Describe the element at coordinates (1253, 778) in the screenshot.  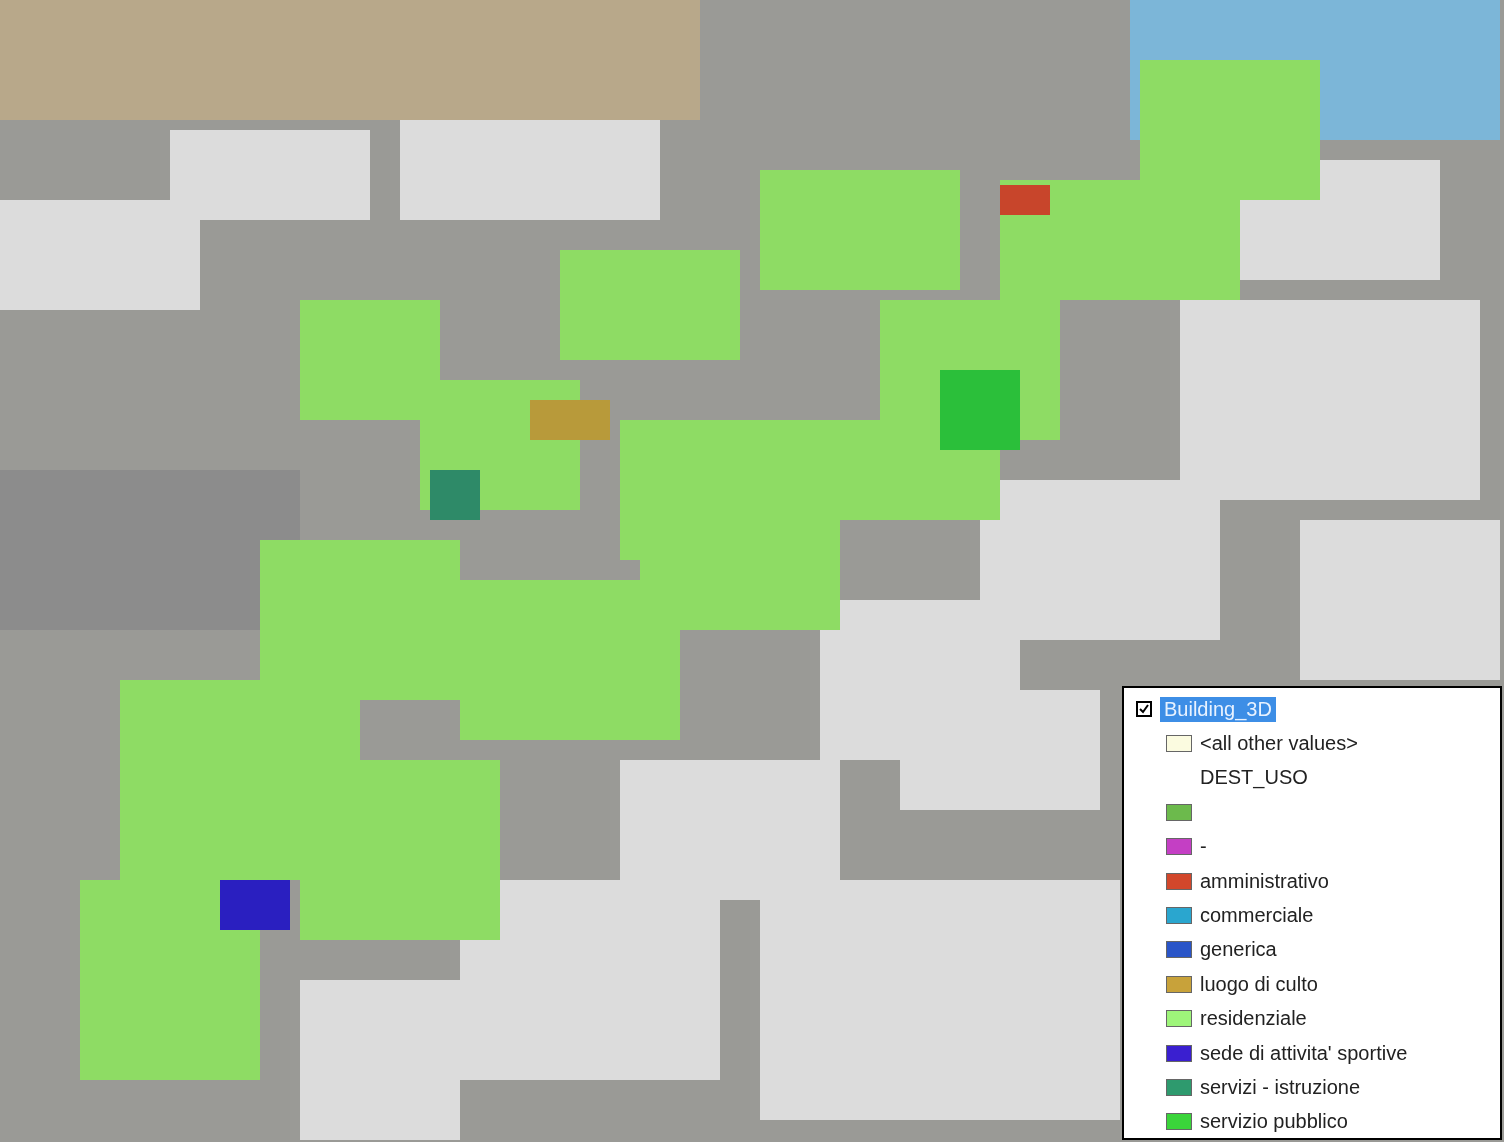
I see `field-name: DEST_USO` at that location.